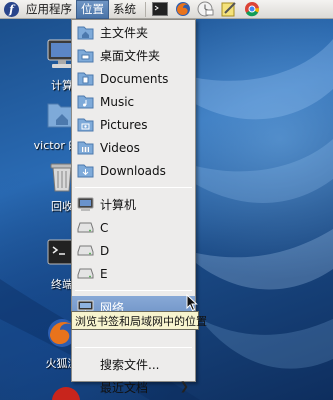  I want to click on menu-item-pictures: Pictures, so click(133, 124).